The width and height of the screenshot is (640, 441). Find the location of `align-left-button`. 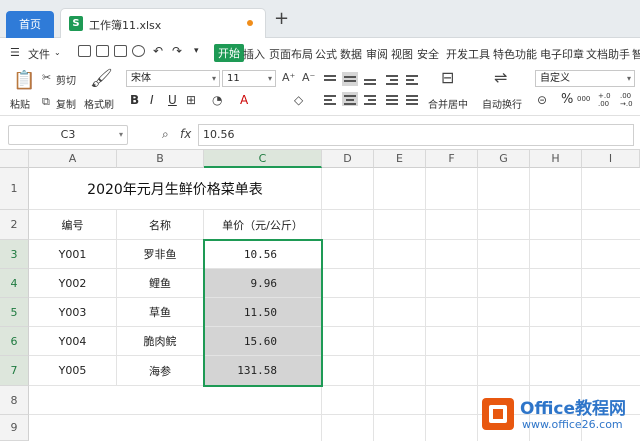

align-left-button is located at coordinates (330, 99).